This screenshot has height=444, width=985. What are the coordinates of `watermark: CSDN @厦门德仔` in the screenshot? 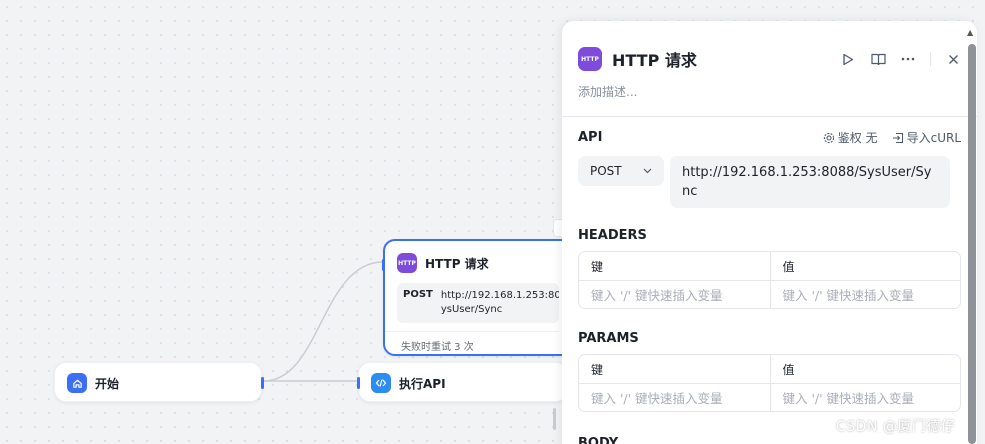 It's located at (896, 427).